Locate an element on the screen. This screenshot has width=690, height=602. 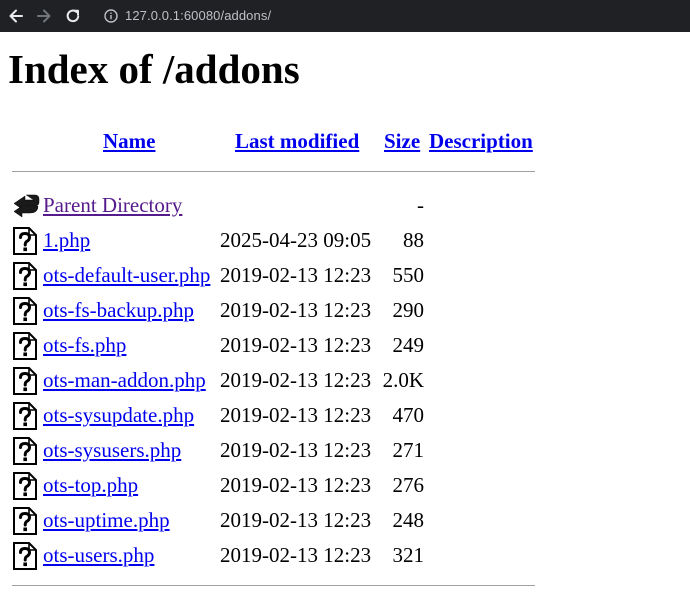
file-row: ots-uptime.php 2019-02-13 12:23 248 is located at coordinates (345, 520).